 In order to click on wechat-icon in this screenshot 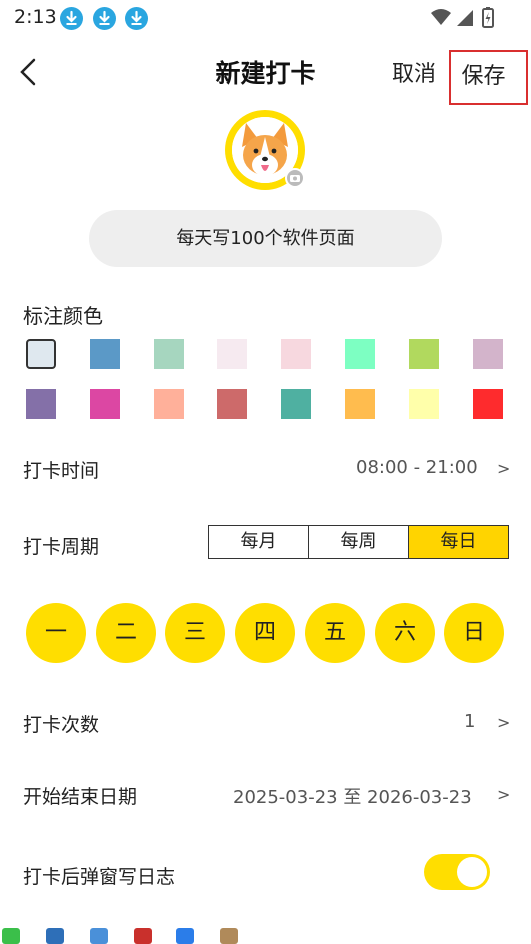, I will do `click(11, 936)`.